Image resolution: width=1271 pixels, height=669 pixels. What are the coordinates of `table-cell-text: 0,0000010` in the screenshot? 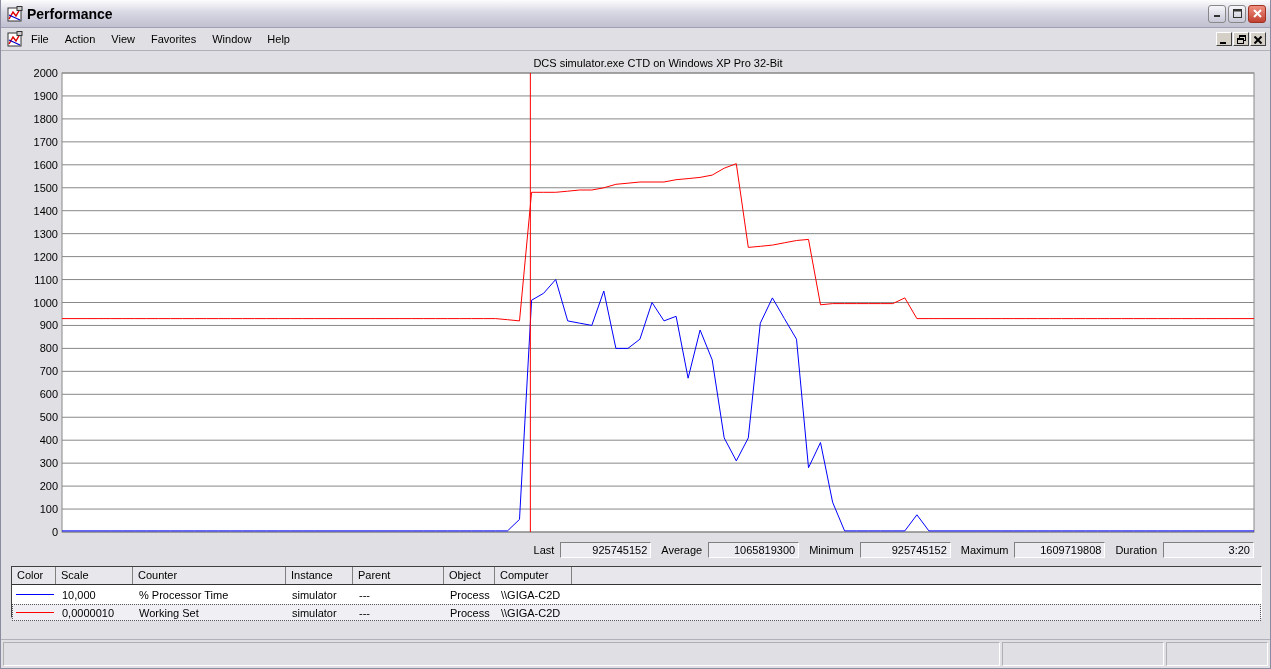 It's located at (88, 612).